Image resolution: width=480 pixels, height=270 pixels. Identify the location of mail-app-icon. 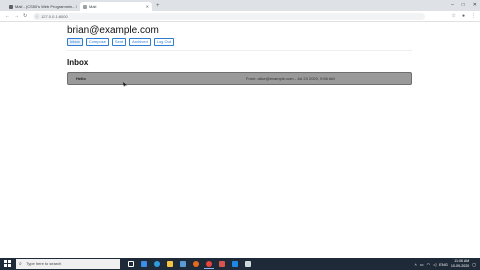
(144, 264).